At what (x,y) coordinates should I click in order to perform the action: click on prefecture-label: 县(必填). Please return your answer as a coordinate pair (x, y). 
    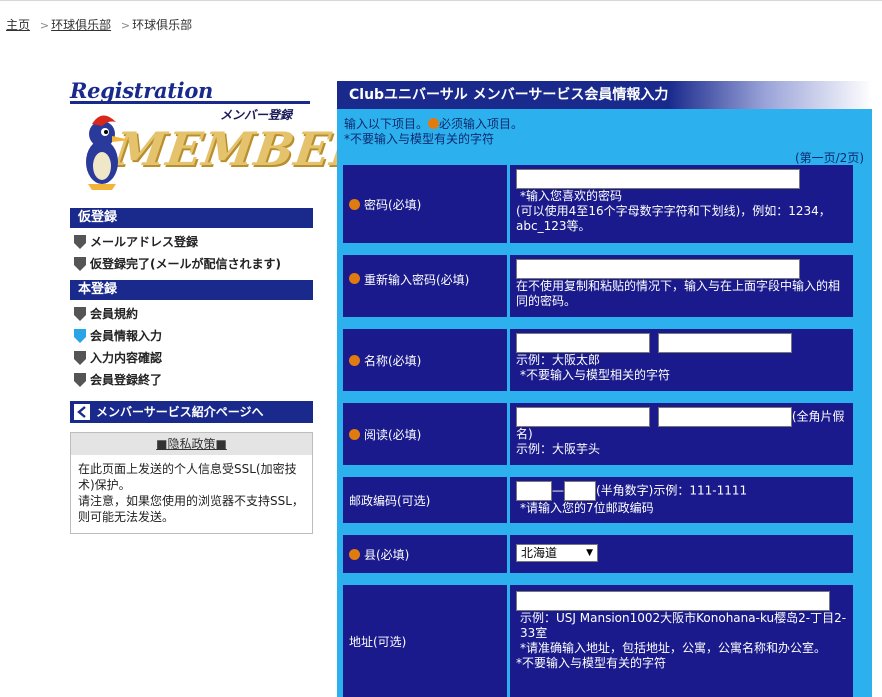
    Looking at the image, I should click on (387, 554).